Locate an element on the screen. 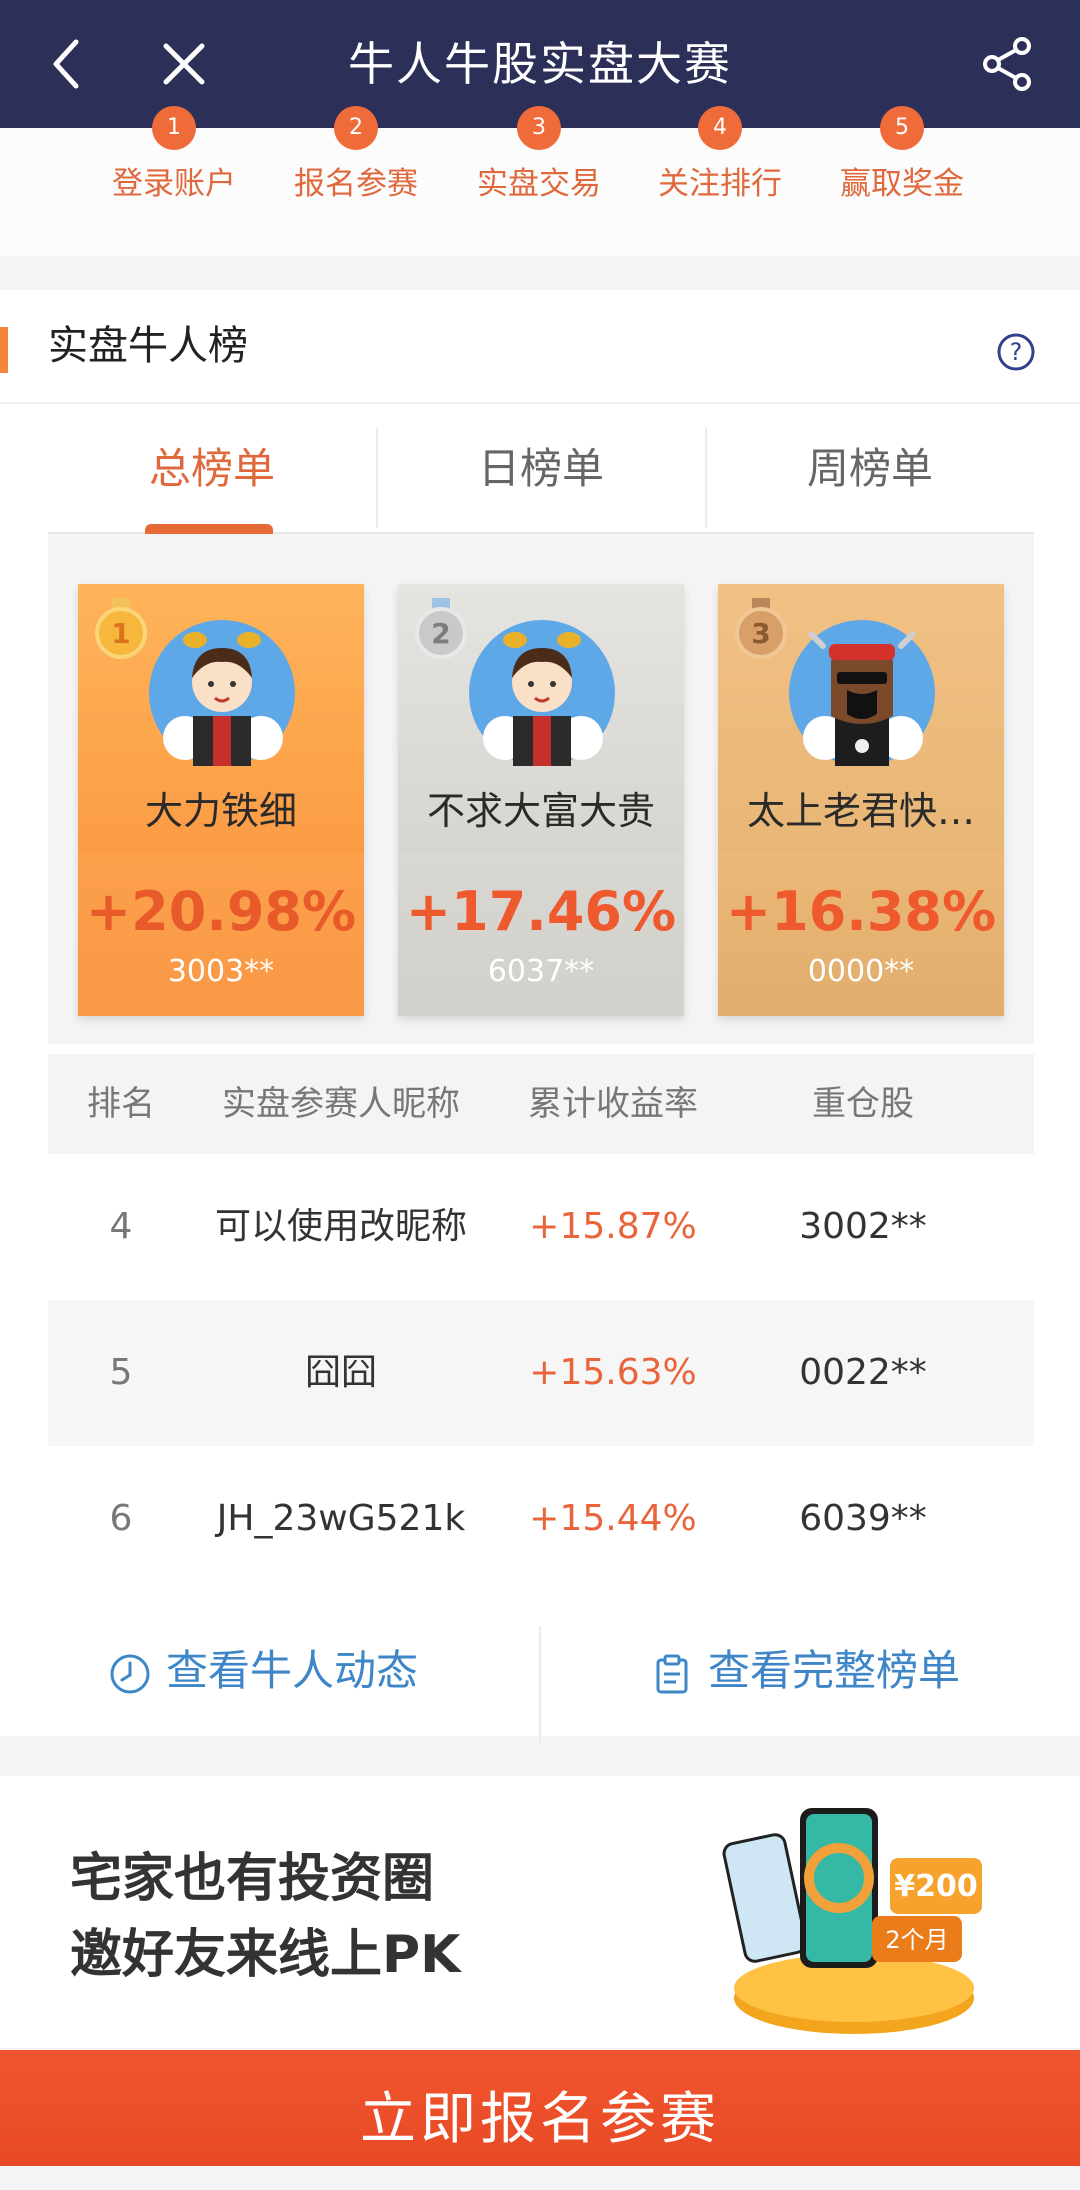 The image size is (1080, 2190). return-rate: +16.38% is located at coordinates (861, 911).